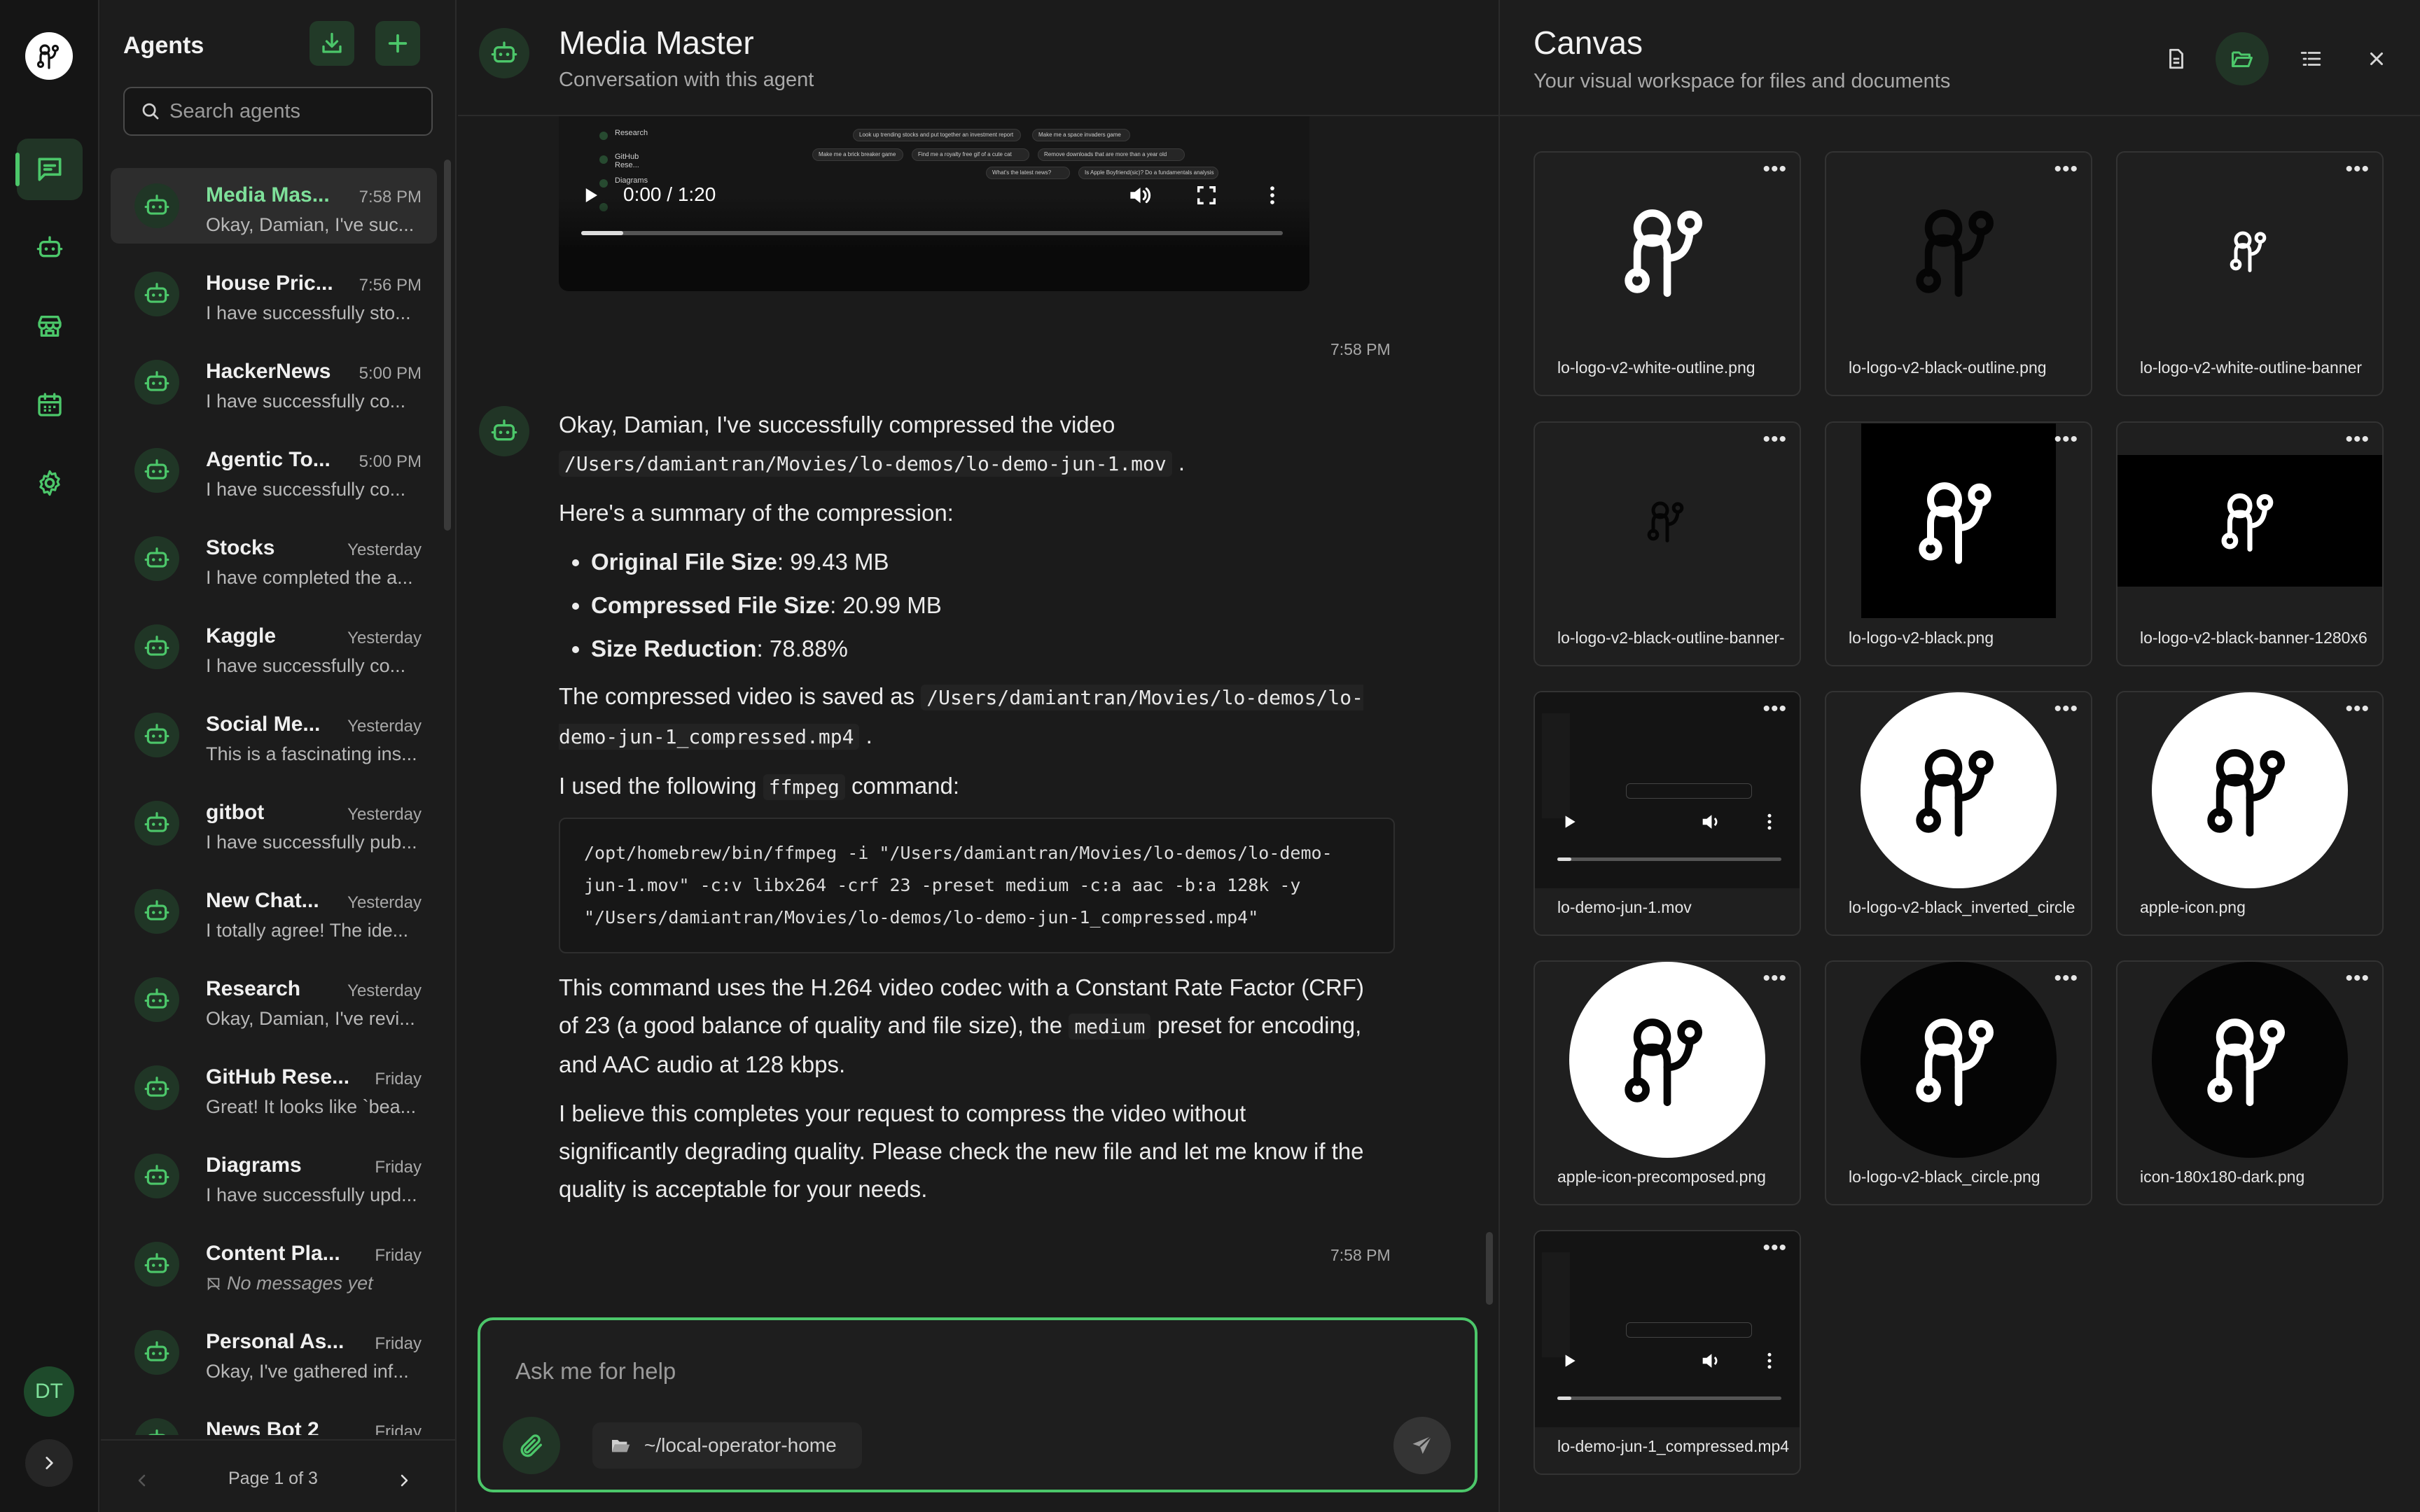  Describe the element at coordinates (235, 812) in the screenshot. I see `agent-name: gitbot` at that location.